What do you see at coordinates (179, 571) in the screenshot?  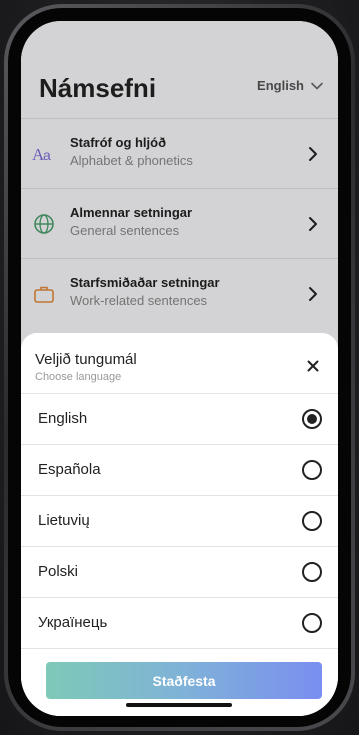 I see `language-option-polski: Polski` at bounding box center [179, 571].